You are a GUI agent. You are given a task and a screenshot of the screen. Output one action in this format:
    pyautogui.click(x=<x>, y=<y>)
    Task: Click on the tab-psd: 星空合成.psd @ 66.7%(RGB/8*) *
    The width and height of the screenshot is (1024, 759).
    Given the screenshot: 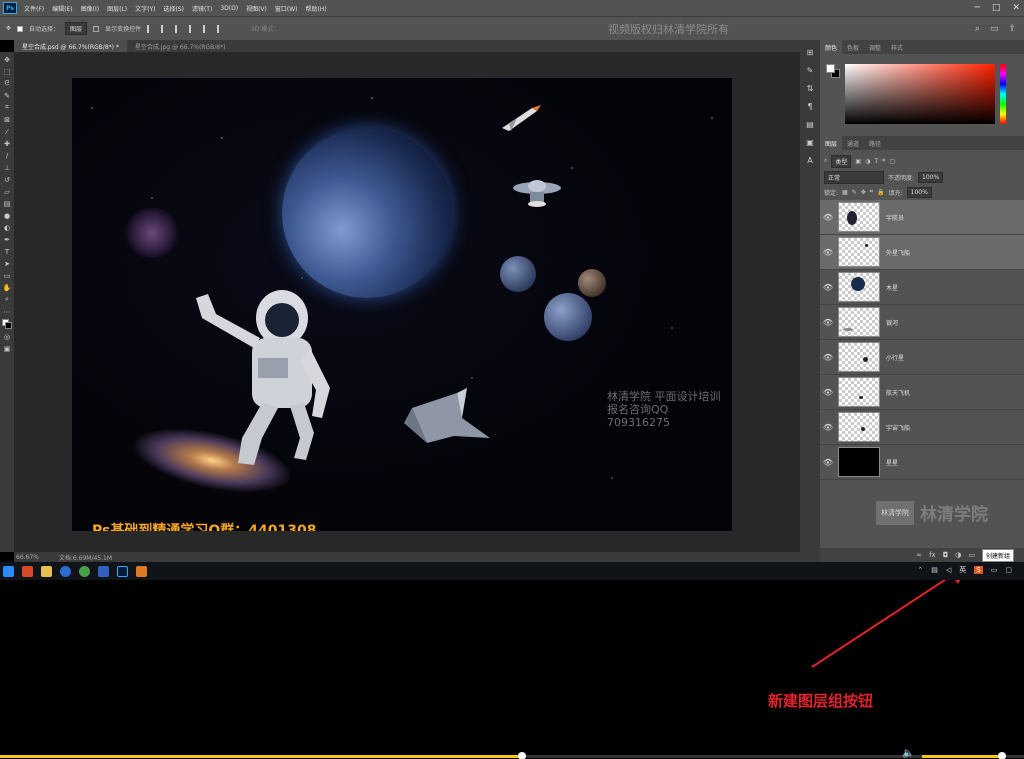 What is the action you would take?
    pyautogui.click(x=70, y=46)
    